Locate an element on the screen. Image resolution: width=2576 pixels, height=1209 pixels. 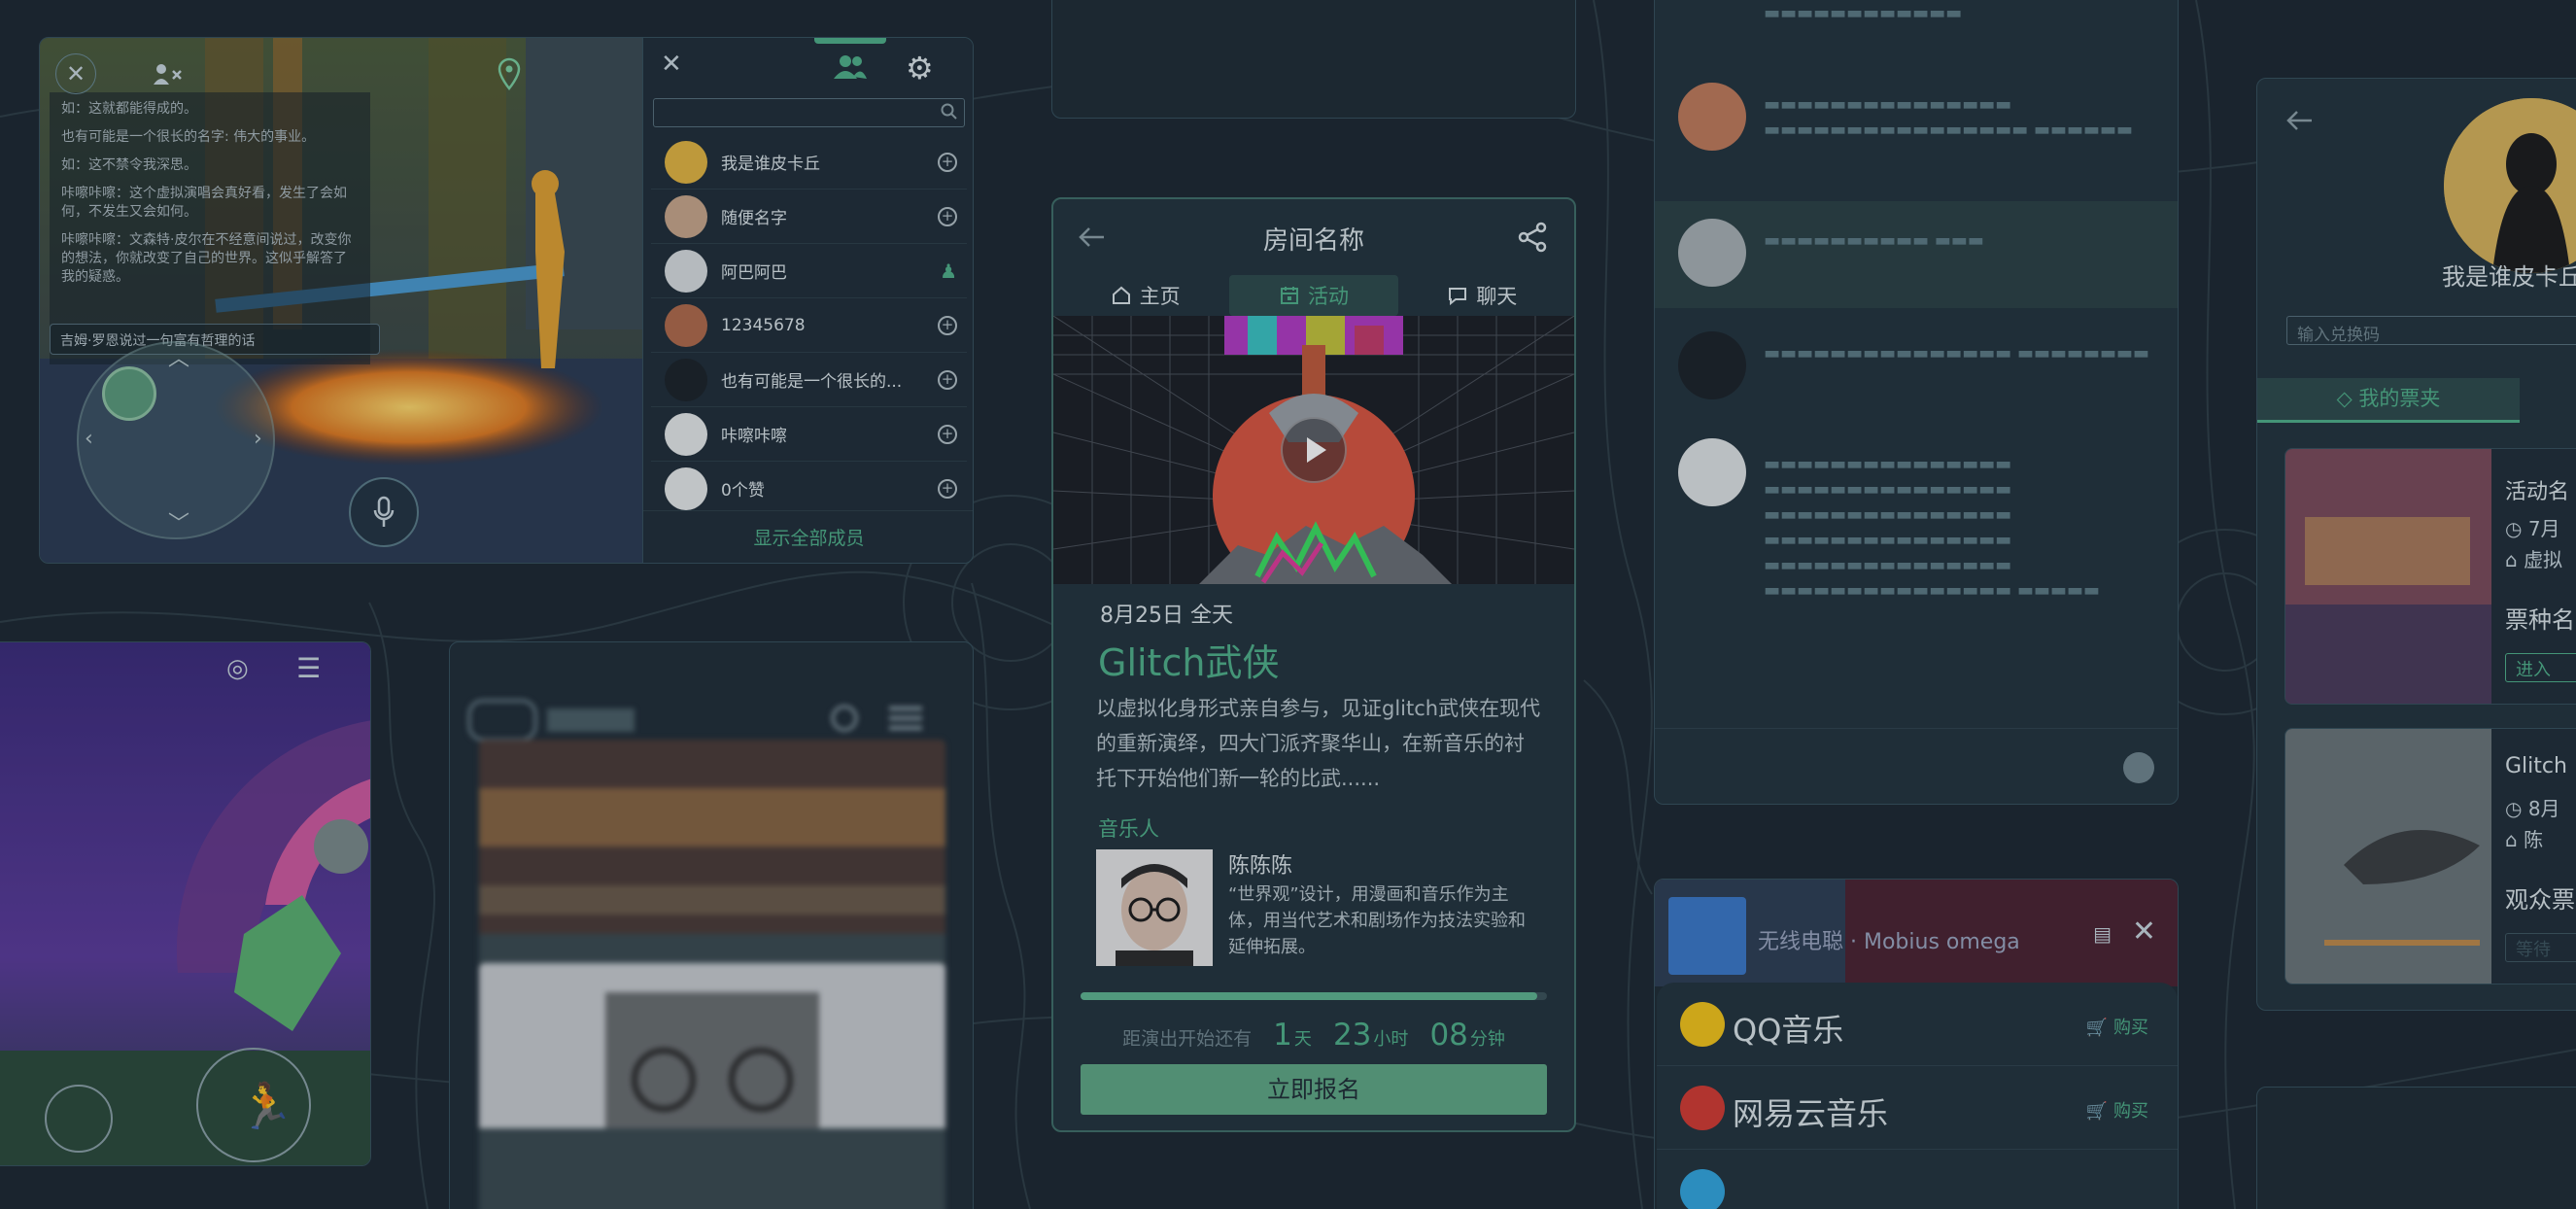
chat-line: 如：这不禁令我深思。 is located at coordinates (129, 165).